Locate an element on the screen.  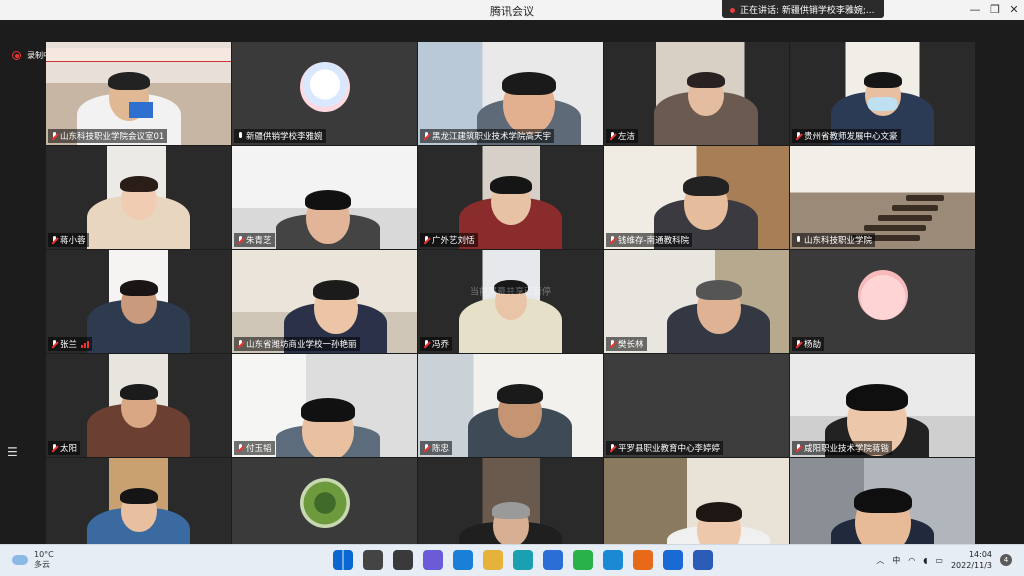
system-tray: ︿ 中 ◠ ◖ ▭ 14:04 2022/11/3 4 is located at coordinates (944, 560).